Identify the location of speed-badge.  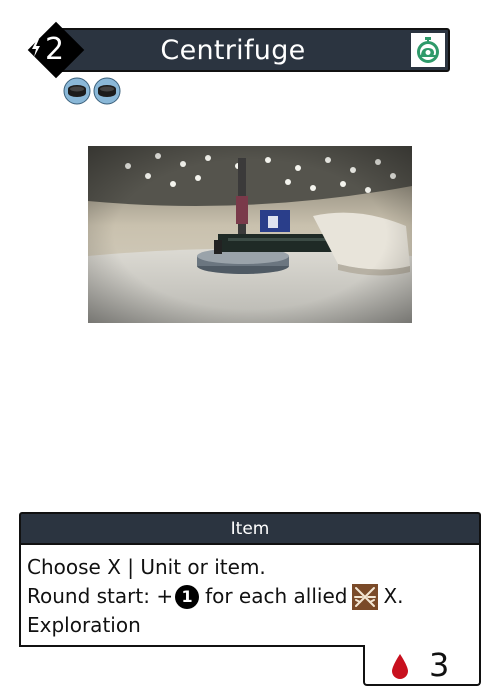
(428, 50).